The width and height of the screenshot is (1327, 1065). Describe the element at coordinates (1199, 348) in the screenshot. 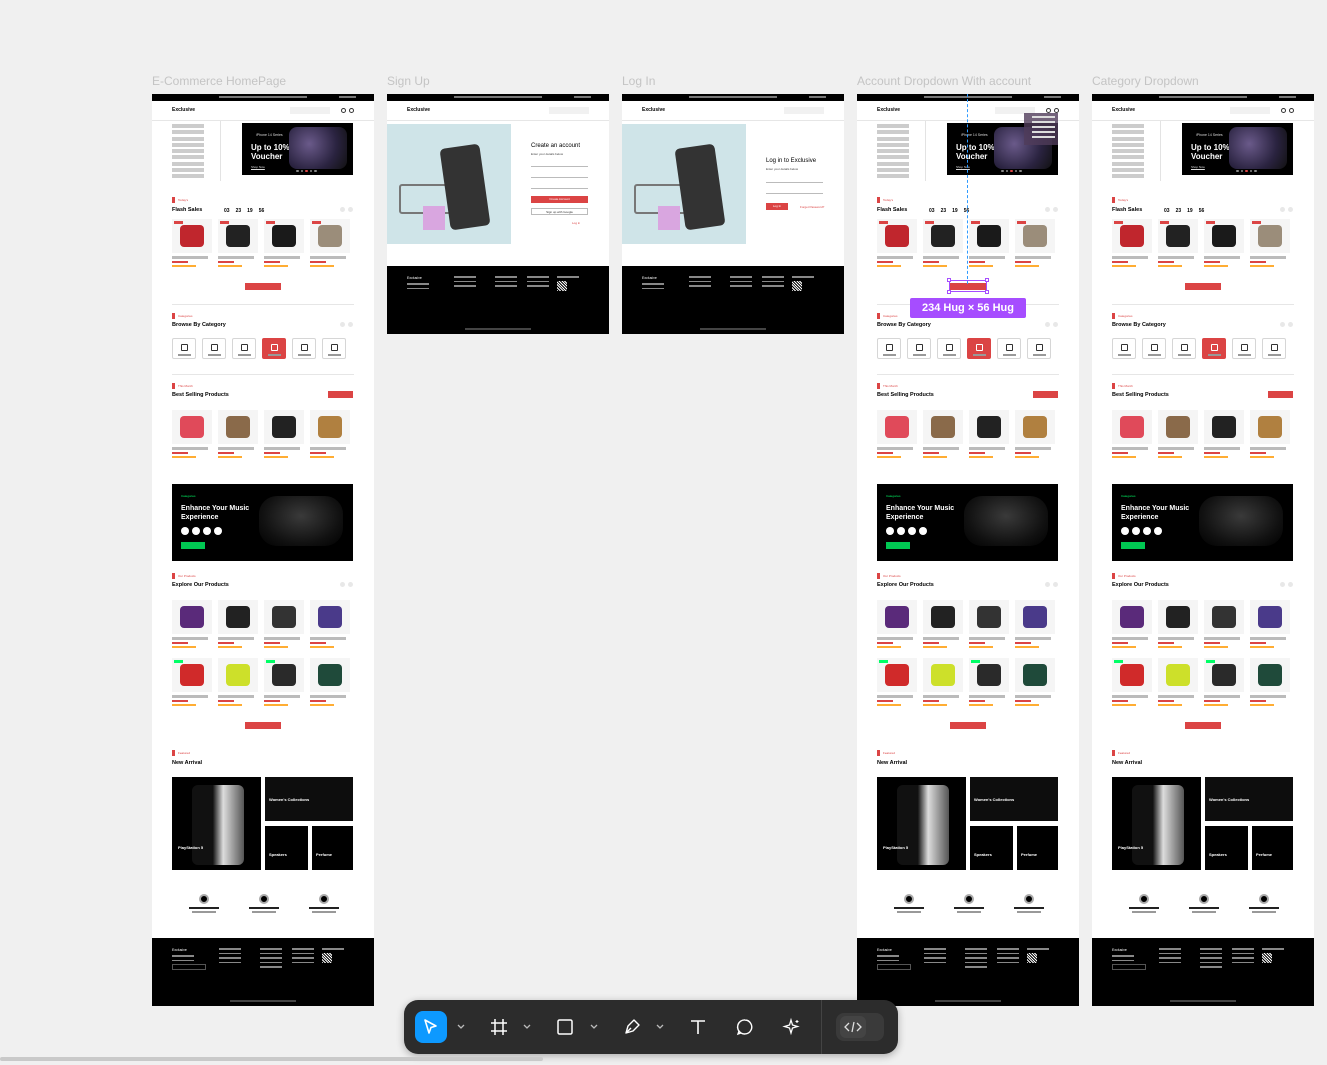

I see `category-tiles` at that location.